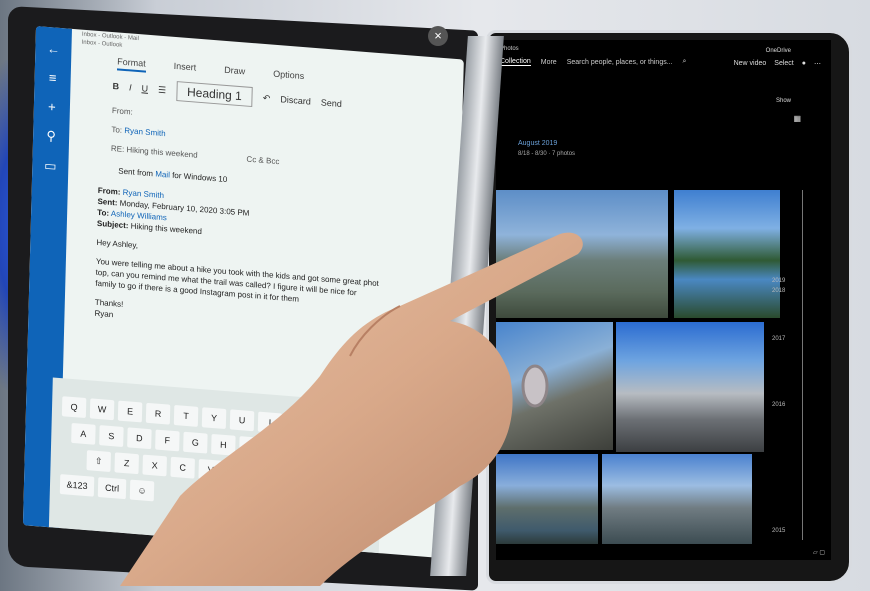 The height and width of the screenshot is (591, 870). What do you see at coordinates (778, 531) in the screenshot?
I see `year-2015: 2015` at bounding box center [778, 531].